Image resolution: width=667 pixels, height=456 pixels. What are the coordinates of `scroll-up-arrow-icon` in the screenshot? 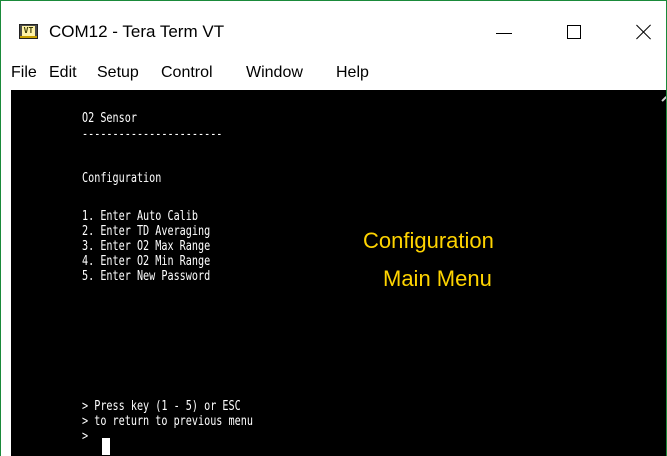 It's located at (662, 98).